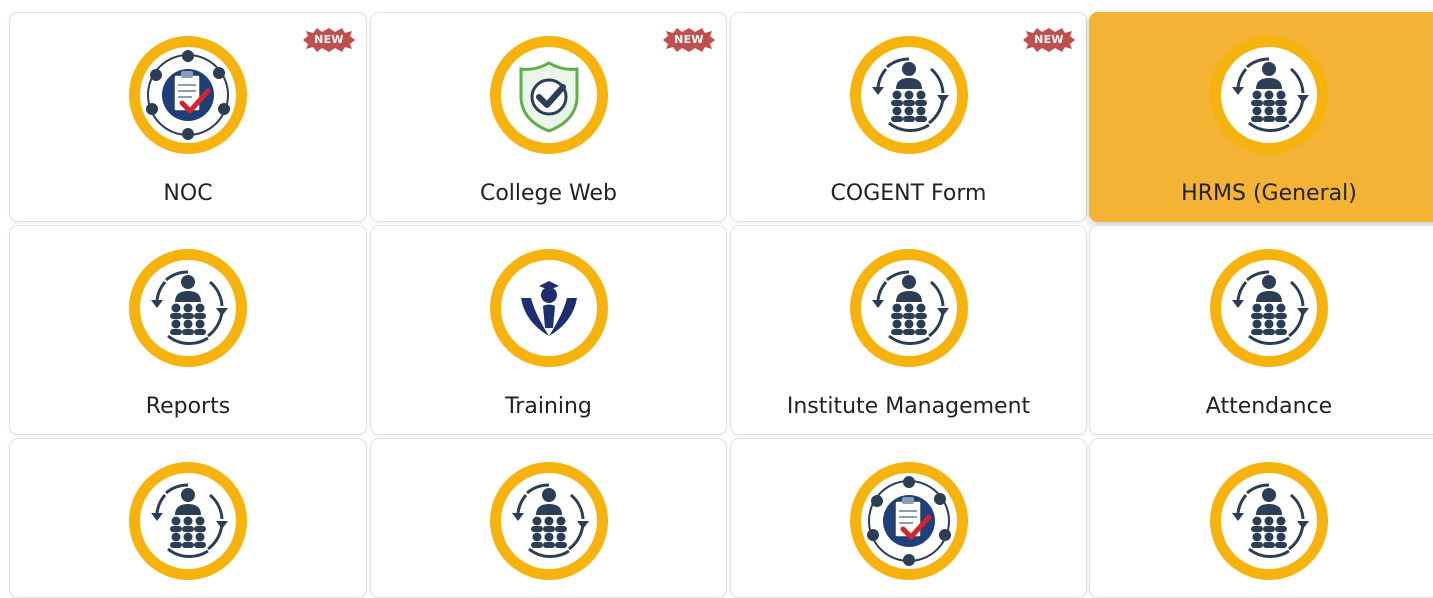 This screenshot has width=1433, height=598. Describe the element at coordinates (548, 406) in the screenshot. I see `tile-label: Training` at that location.